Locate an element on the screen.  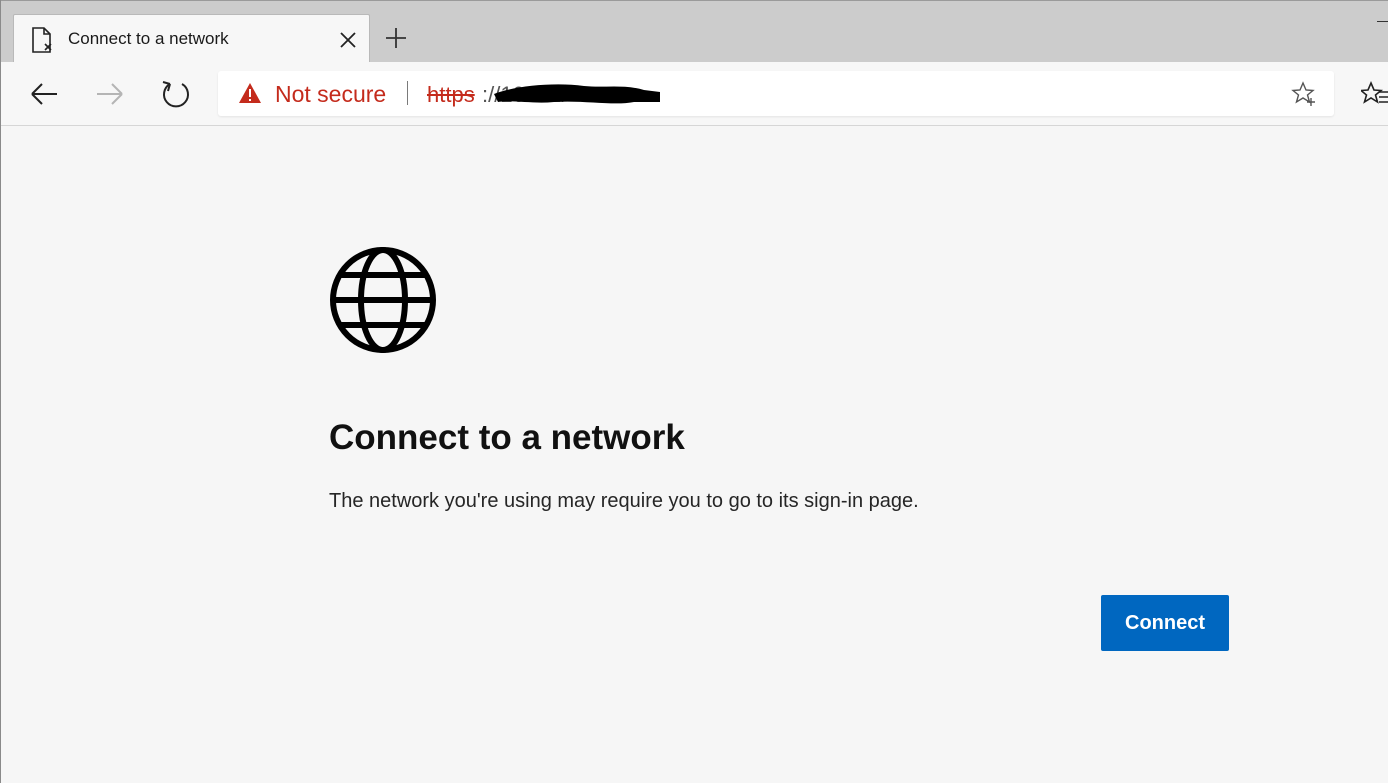
tab-title: Connect to a network is located at coordinates (148, 38).